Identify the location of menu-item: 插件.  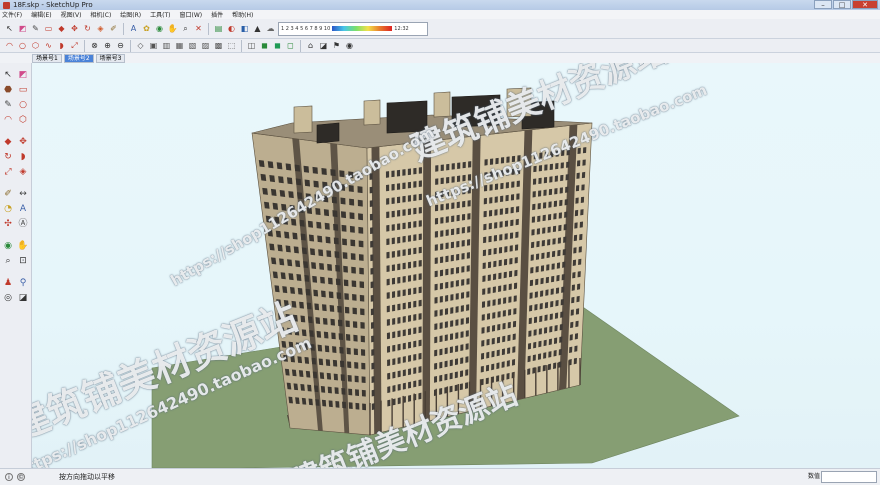
(217, 14).